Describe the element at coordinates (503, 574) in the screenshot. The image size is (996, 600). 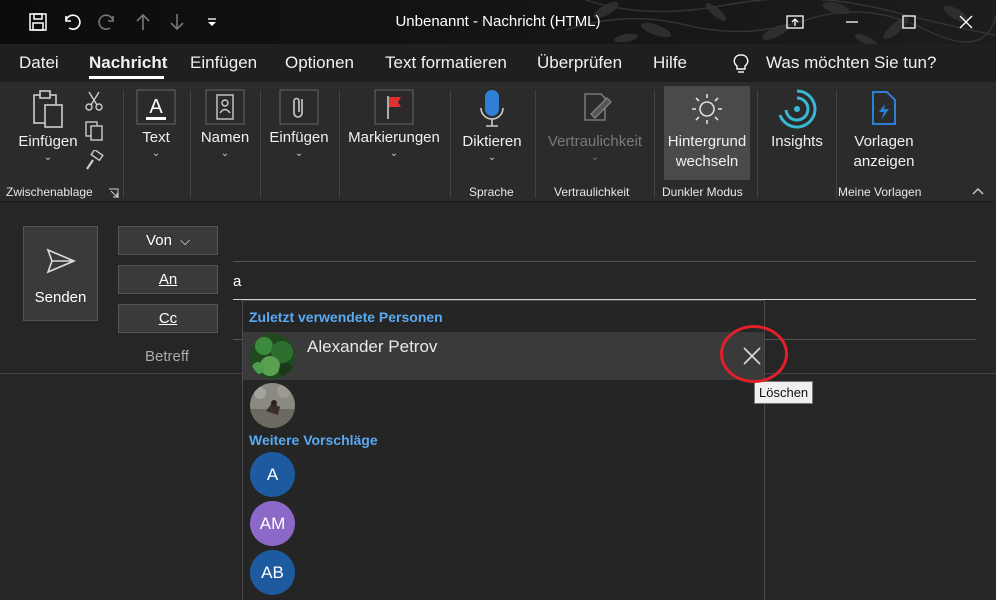
I see `suggestion-item: AB` at that location.